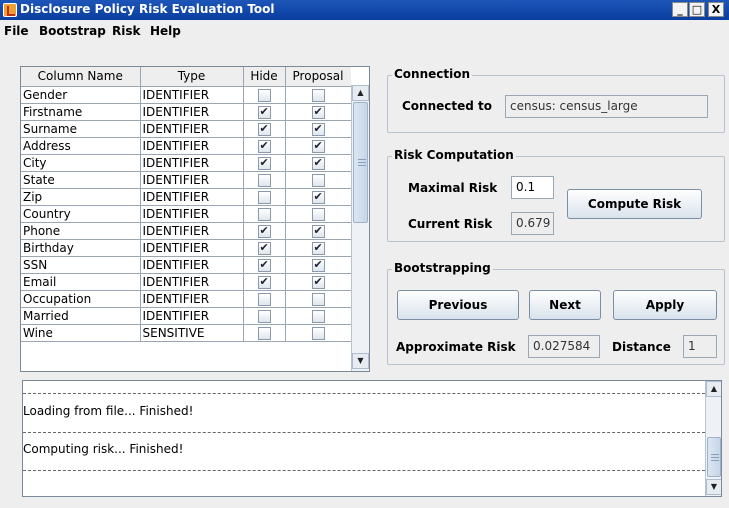  What do you see at coordinates (81, 248) in the screenshot?
I see `column-name-cell: Birthday` at bounding box center [81, 248].